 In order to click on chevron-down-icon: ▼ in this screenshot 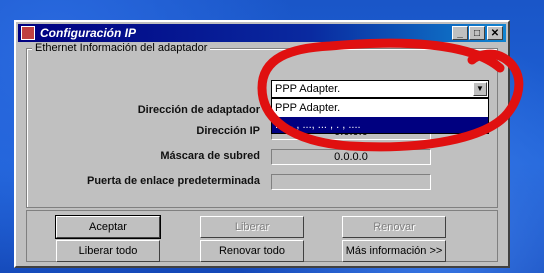, I will do `click(480, 89)`.